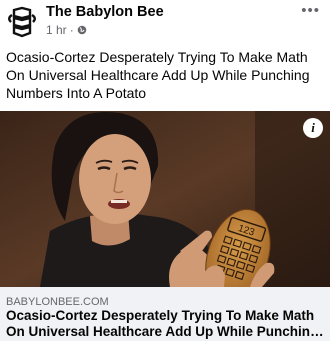  I want to click on post-header: The Babylon Bee 1 hr · •••, so click(165, 22).